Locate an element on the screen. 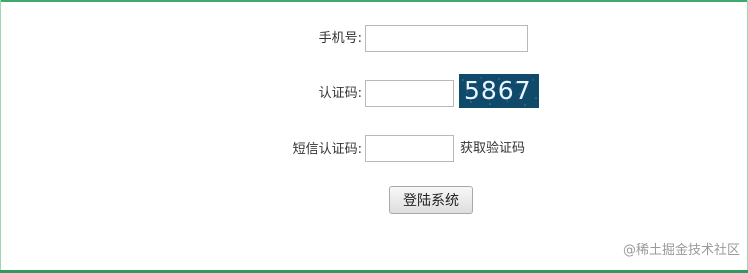  captcha-image: 5867 is located at coordinates (499, 91).